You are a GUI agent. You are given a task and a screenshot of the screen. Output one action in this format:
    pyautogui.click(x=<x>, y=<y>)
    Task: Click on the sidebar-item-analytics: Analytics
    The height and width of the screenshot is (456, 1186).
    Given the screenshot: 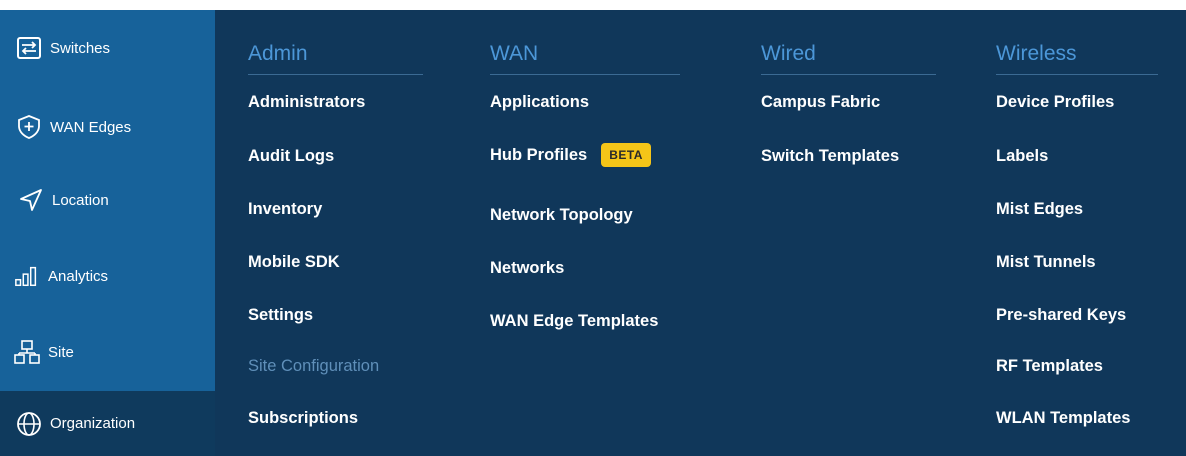 What is the action you would take?
    pyautogui.click(x=107, y=276)
    